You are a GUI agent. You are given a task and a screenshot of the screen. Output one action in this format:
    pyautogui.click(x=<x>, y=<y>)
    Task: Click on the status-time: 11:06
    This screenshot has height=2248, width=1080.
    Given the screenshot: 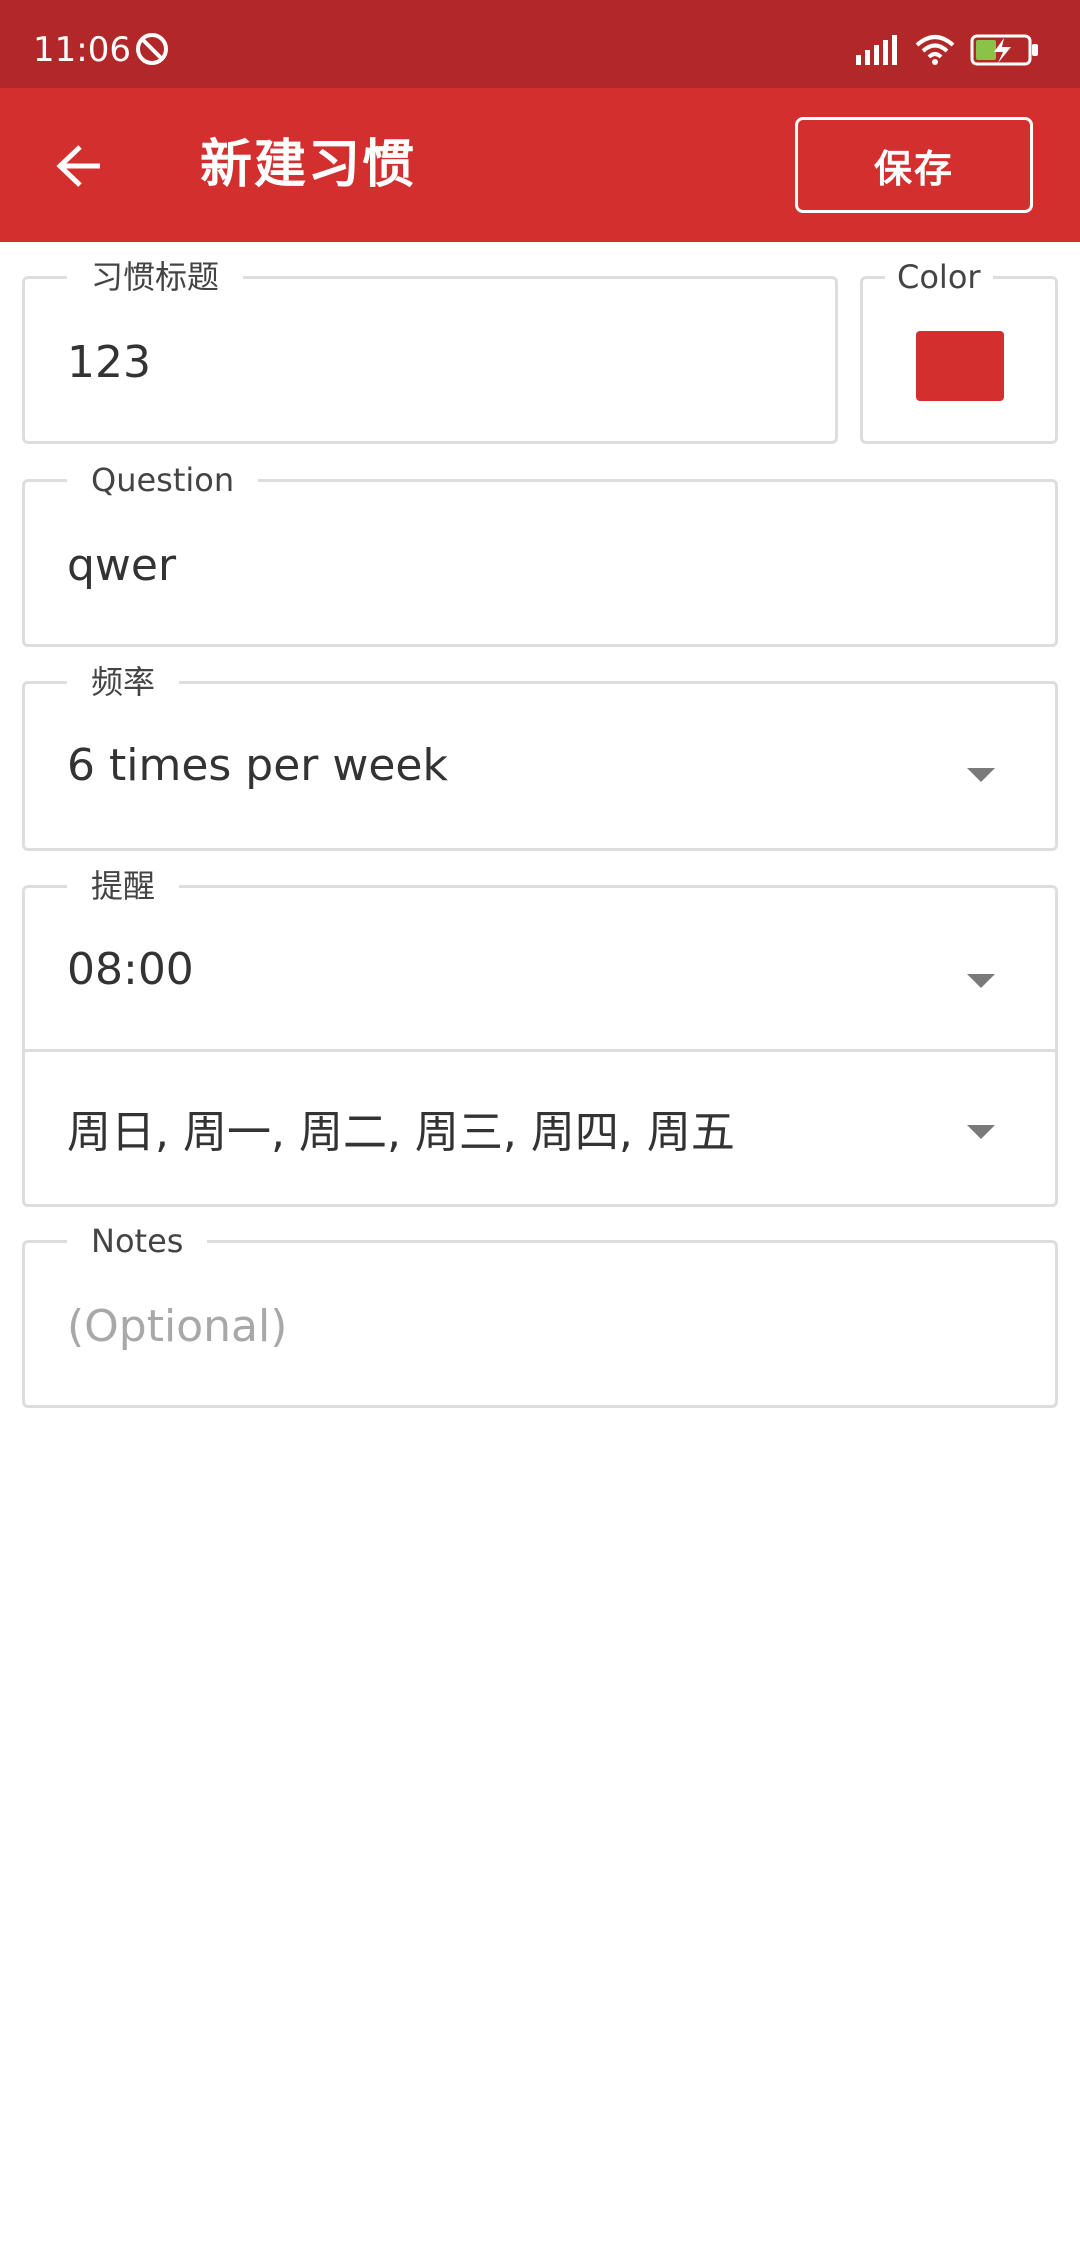 What is the action you would take?
    pyautogui.click(x=82, y=50)
    